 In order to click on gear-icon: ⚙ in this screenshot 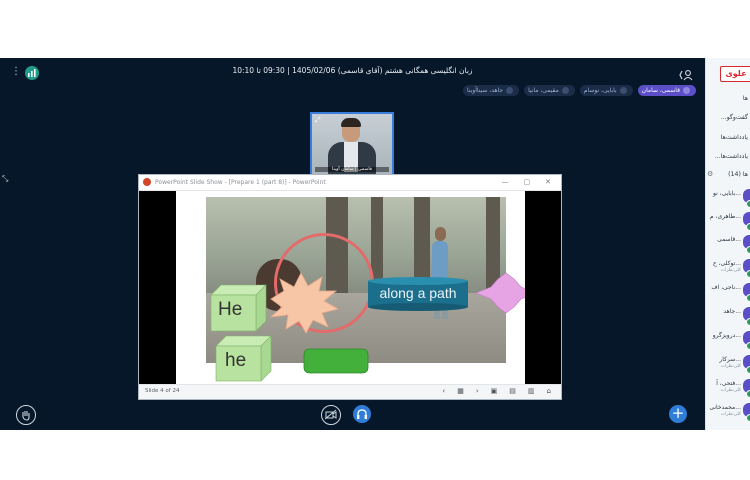, I will do `click(710, 174)`.